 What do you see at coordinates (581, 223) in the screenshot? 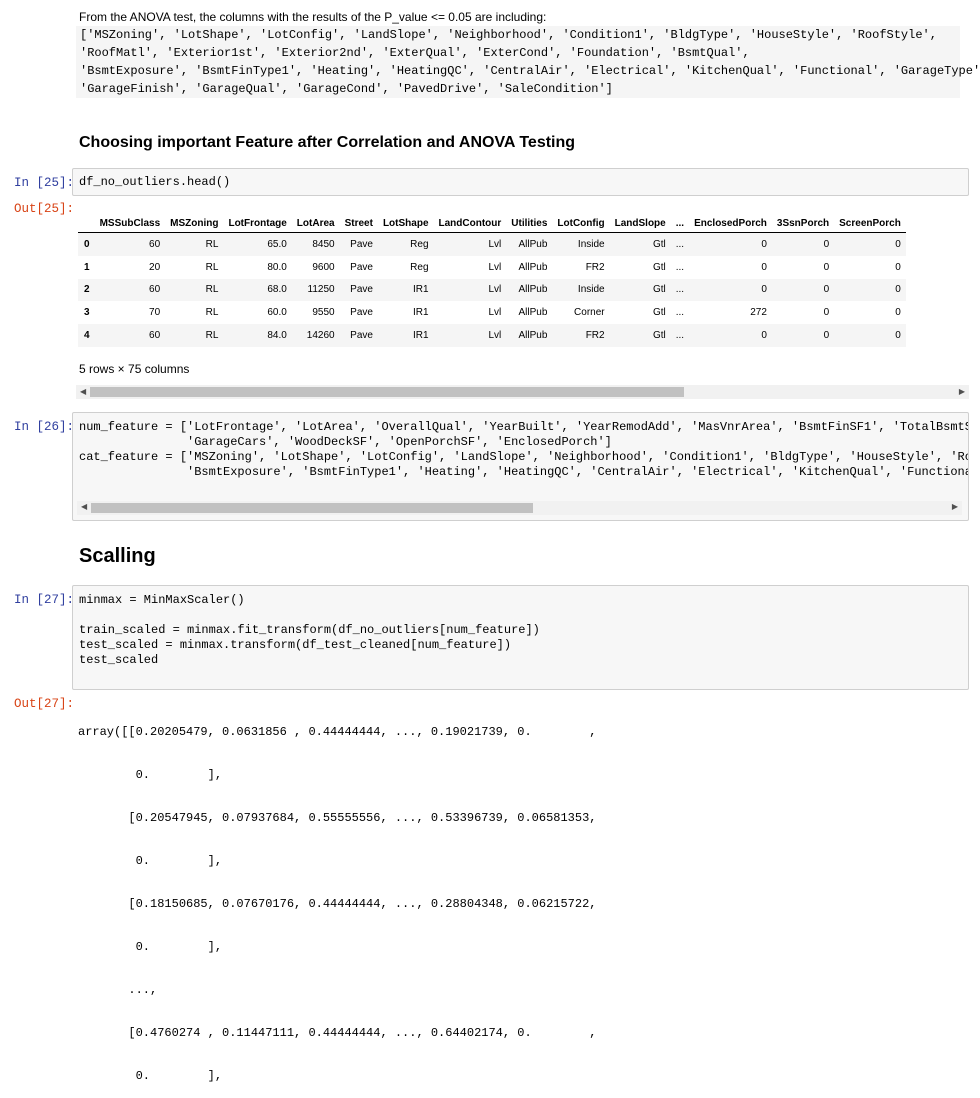
I see `column-header: LotConfig` at bounding box center [581, 223].